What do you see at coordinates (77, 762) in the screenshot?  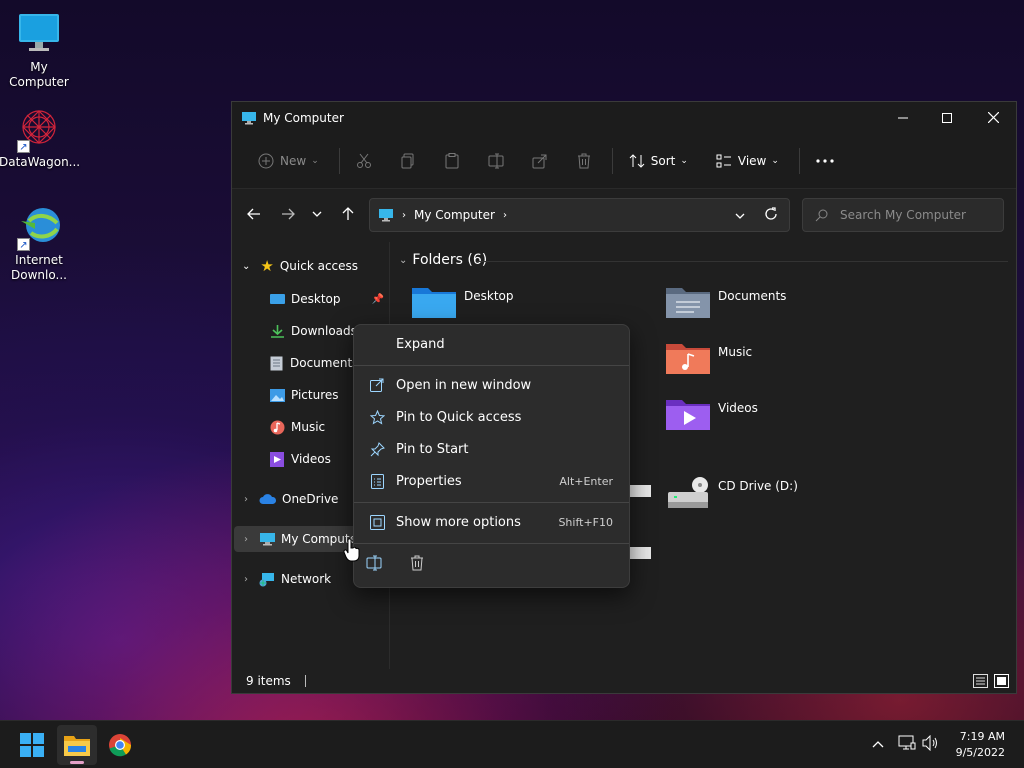 I see `active-app-indicator` at bounding box center [77, 762].